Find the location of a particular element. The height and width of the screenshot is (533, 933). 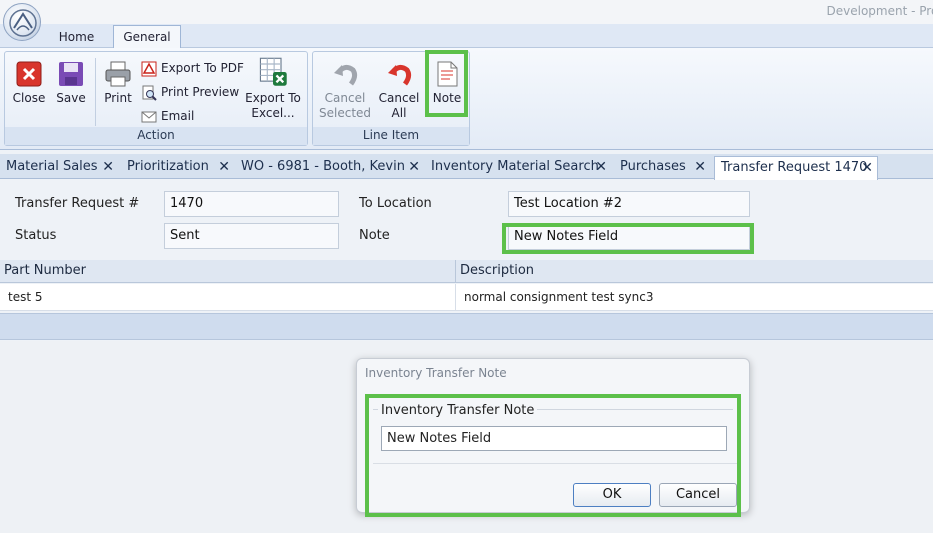

line-item-group-label: Line Item is located at coordinates (391, 136).